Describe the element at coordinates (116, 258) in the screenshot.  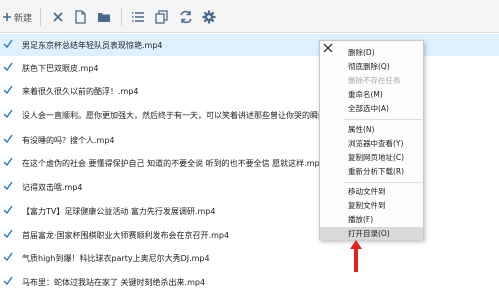
I see `file-name: 气质high到爆！科比球衣party上奥尼尔大秀DJ.mp4` at that location.